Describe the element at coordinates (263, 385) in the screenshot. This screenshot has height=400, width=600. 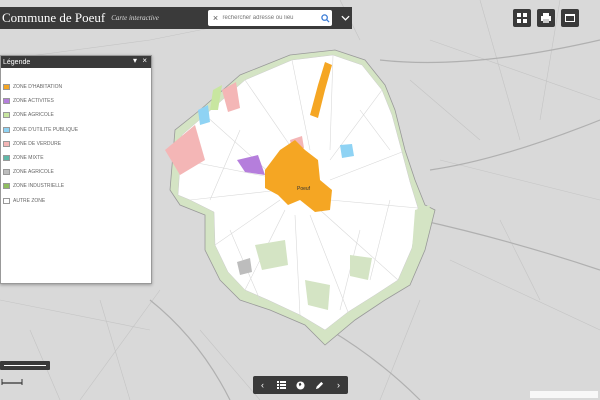
I see `chevron-left-icon: ‹` at that location.